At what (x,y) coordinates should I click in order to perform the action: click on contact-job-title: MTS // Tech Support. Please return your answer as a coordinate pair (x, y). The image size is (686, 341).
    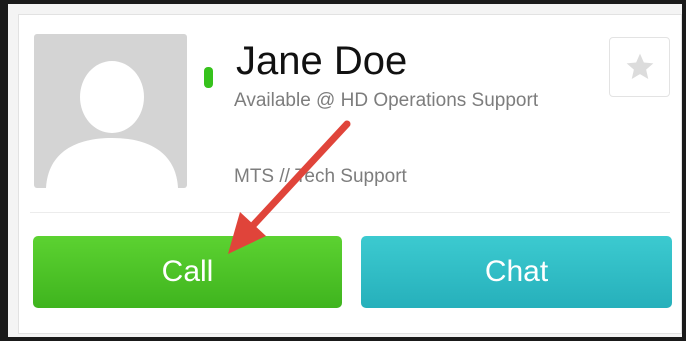
    Looking at the image, I should click on (320, 176).